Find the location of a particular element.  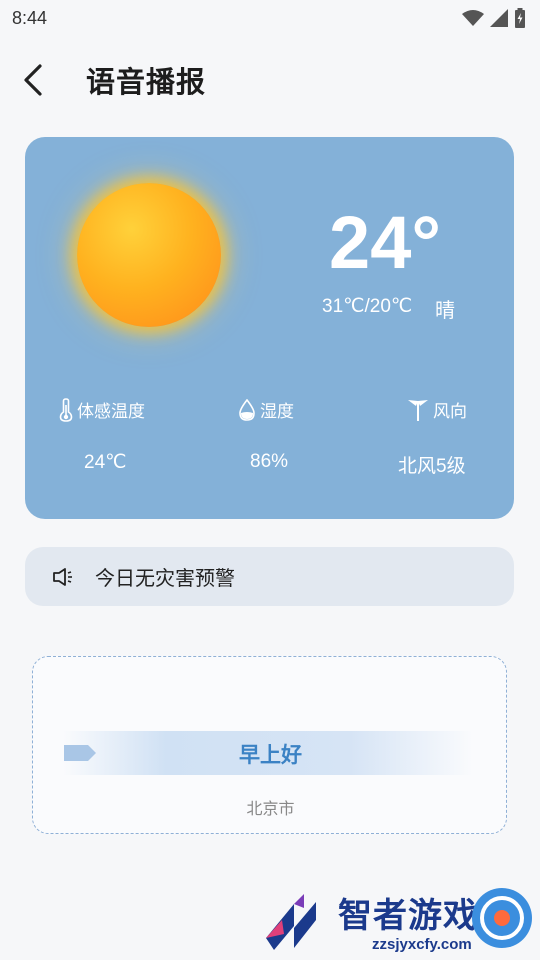

droplet-icon is located at coordinates (247, 409).